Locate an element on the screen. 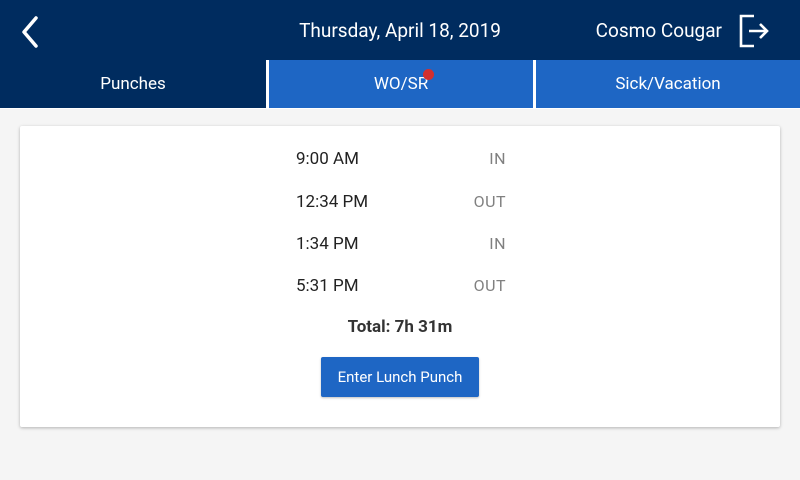 This screenshot has width=800, height=480. tab-label-wrapper: WO/SR is located at coordinates (404, 84).